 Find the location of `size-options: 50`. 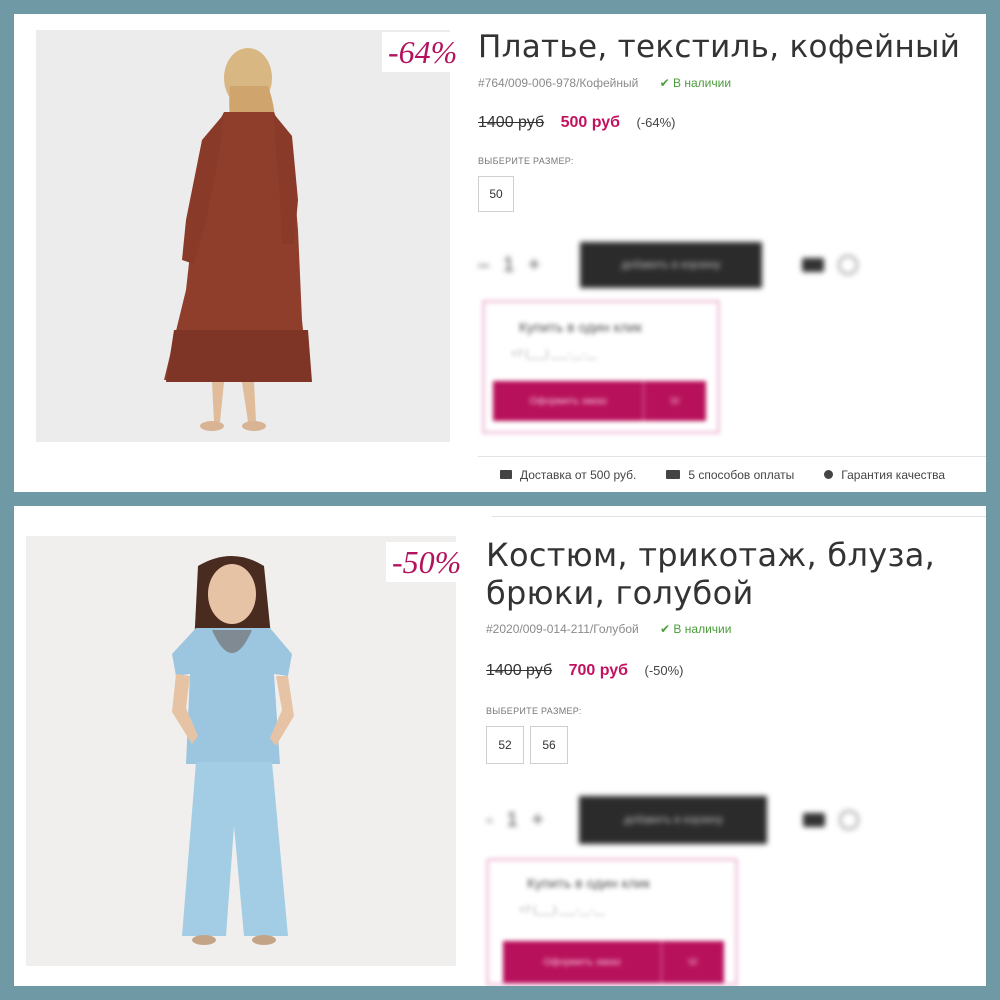

size-options: 50 is located at coordinates (496, 194).